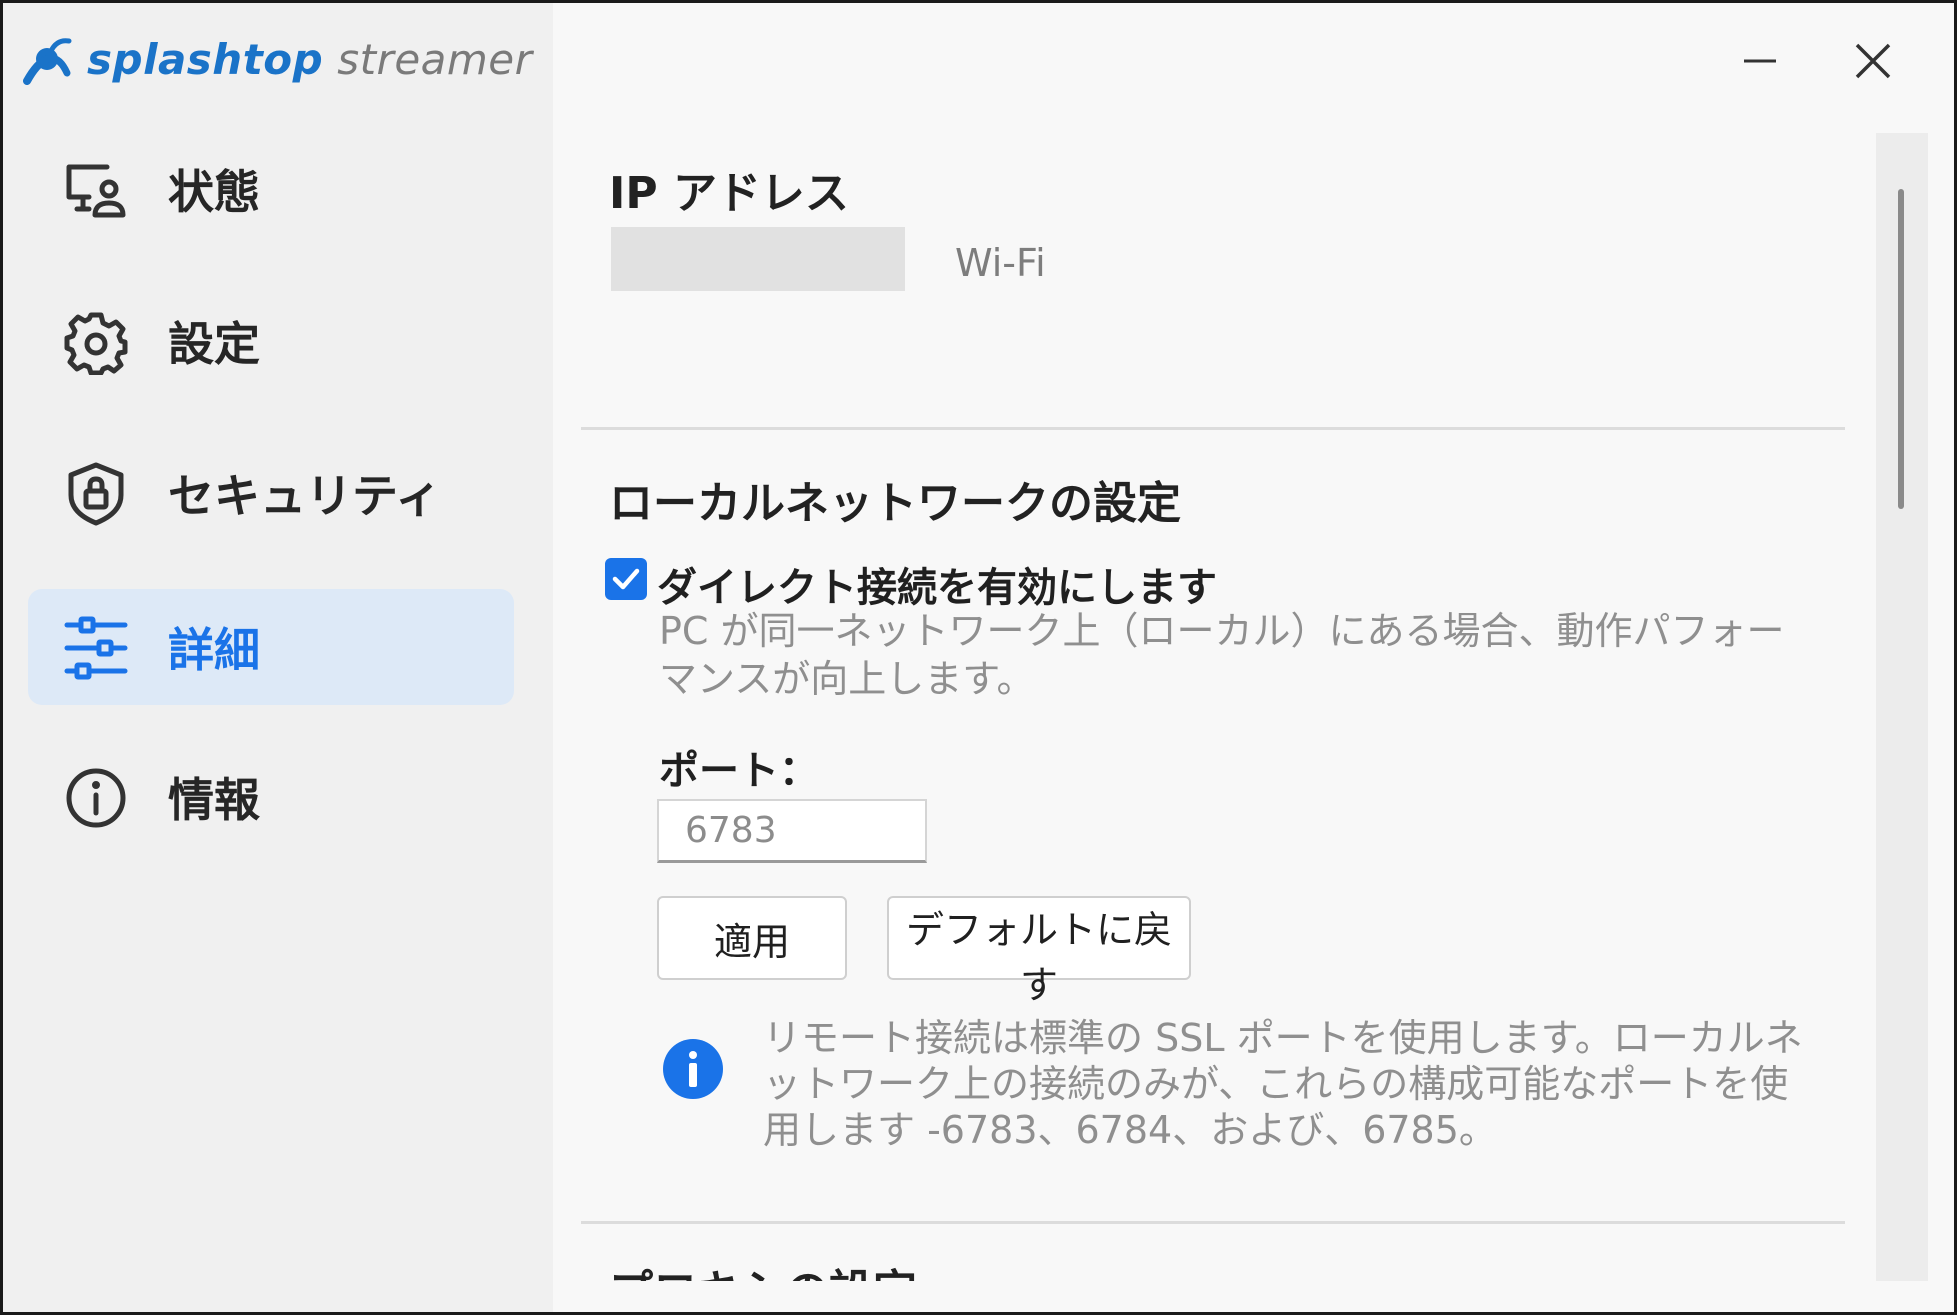 This screenshot has width=1957, height=1315. What do you see at coordinates (96, 798) in the screenshot?
I see `info-circle-icon` at bounding box center [96, 798].